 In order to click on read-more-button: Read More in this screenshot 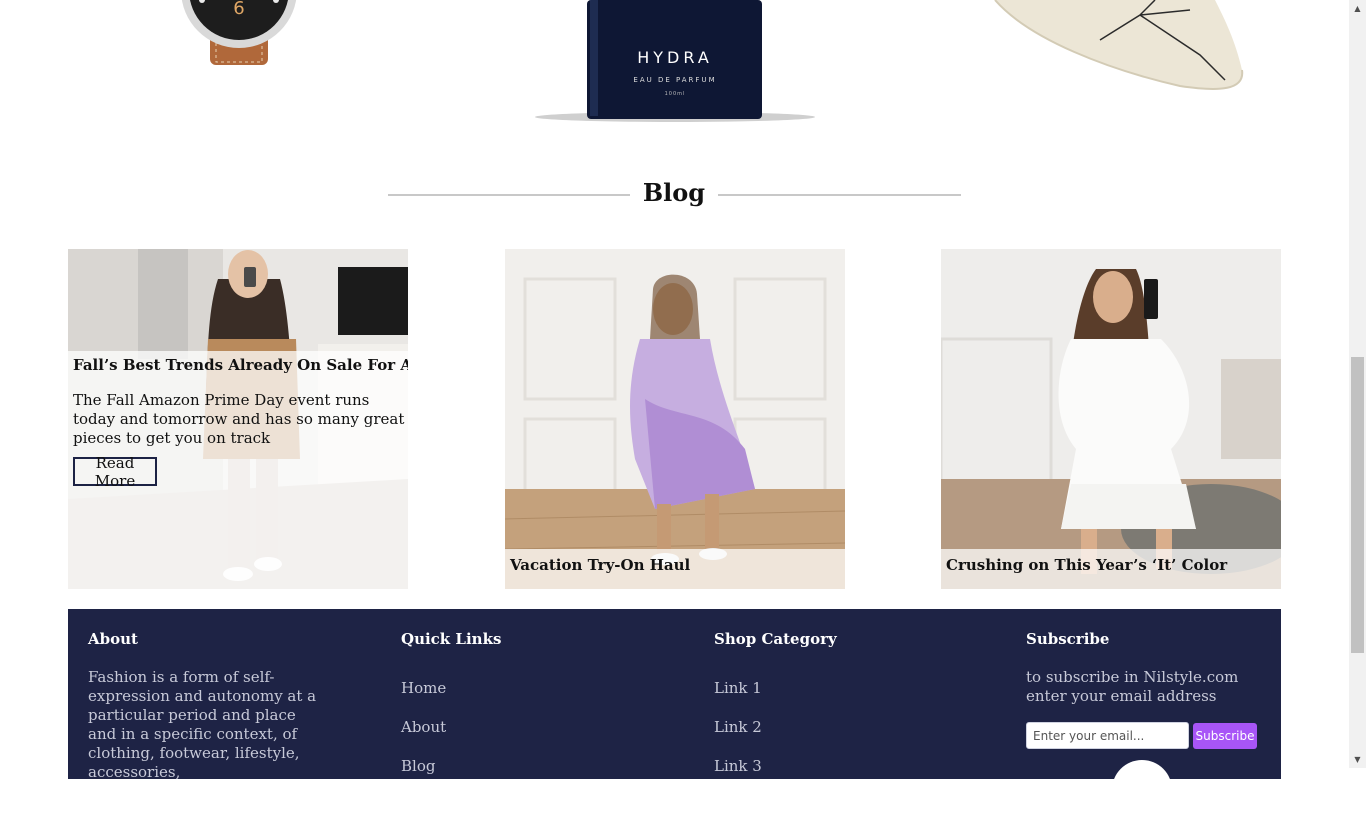, I will do `click(115, 472)`.